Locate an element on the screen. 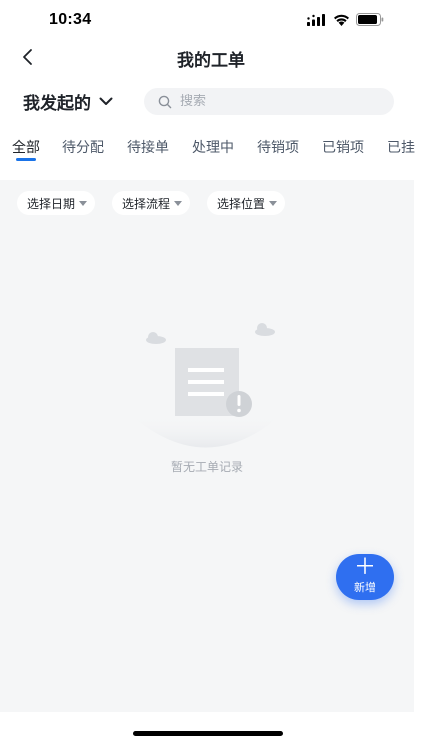  status-tabs: 全部 待分配 待接单 处理中 待销项 已销项 已挂 is located at coordinates (211, 148).